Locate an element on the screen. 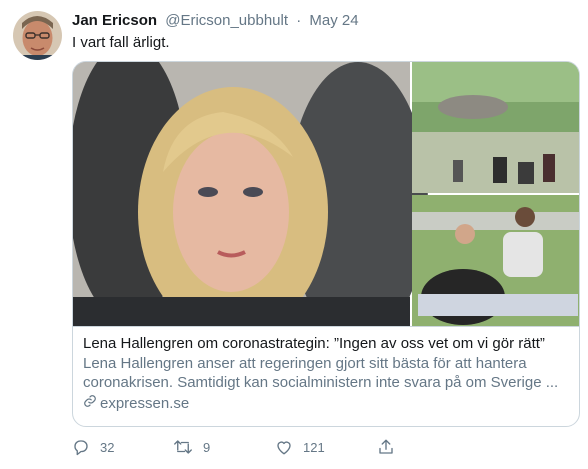 The height and width of the screenshot is (469, 588). reply-icon is located at coordinates (81, 447).